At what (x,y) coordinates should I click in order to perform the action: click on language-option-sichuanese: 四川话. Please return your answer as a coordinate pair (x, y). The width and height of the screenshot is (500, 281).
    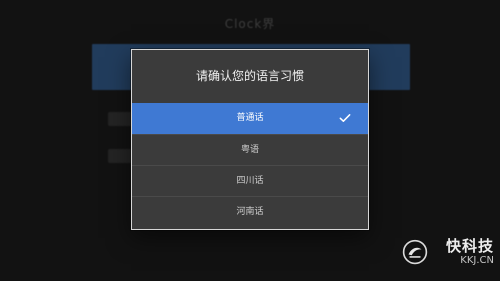
    Looking at the image, I should click on (250, 180).